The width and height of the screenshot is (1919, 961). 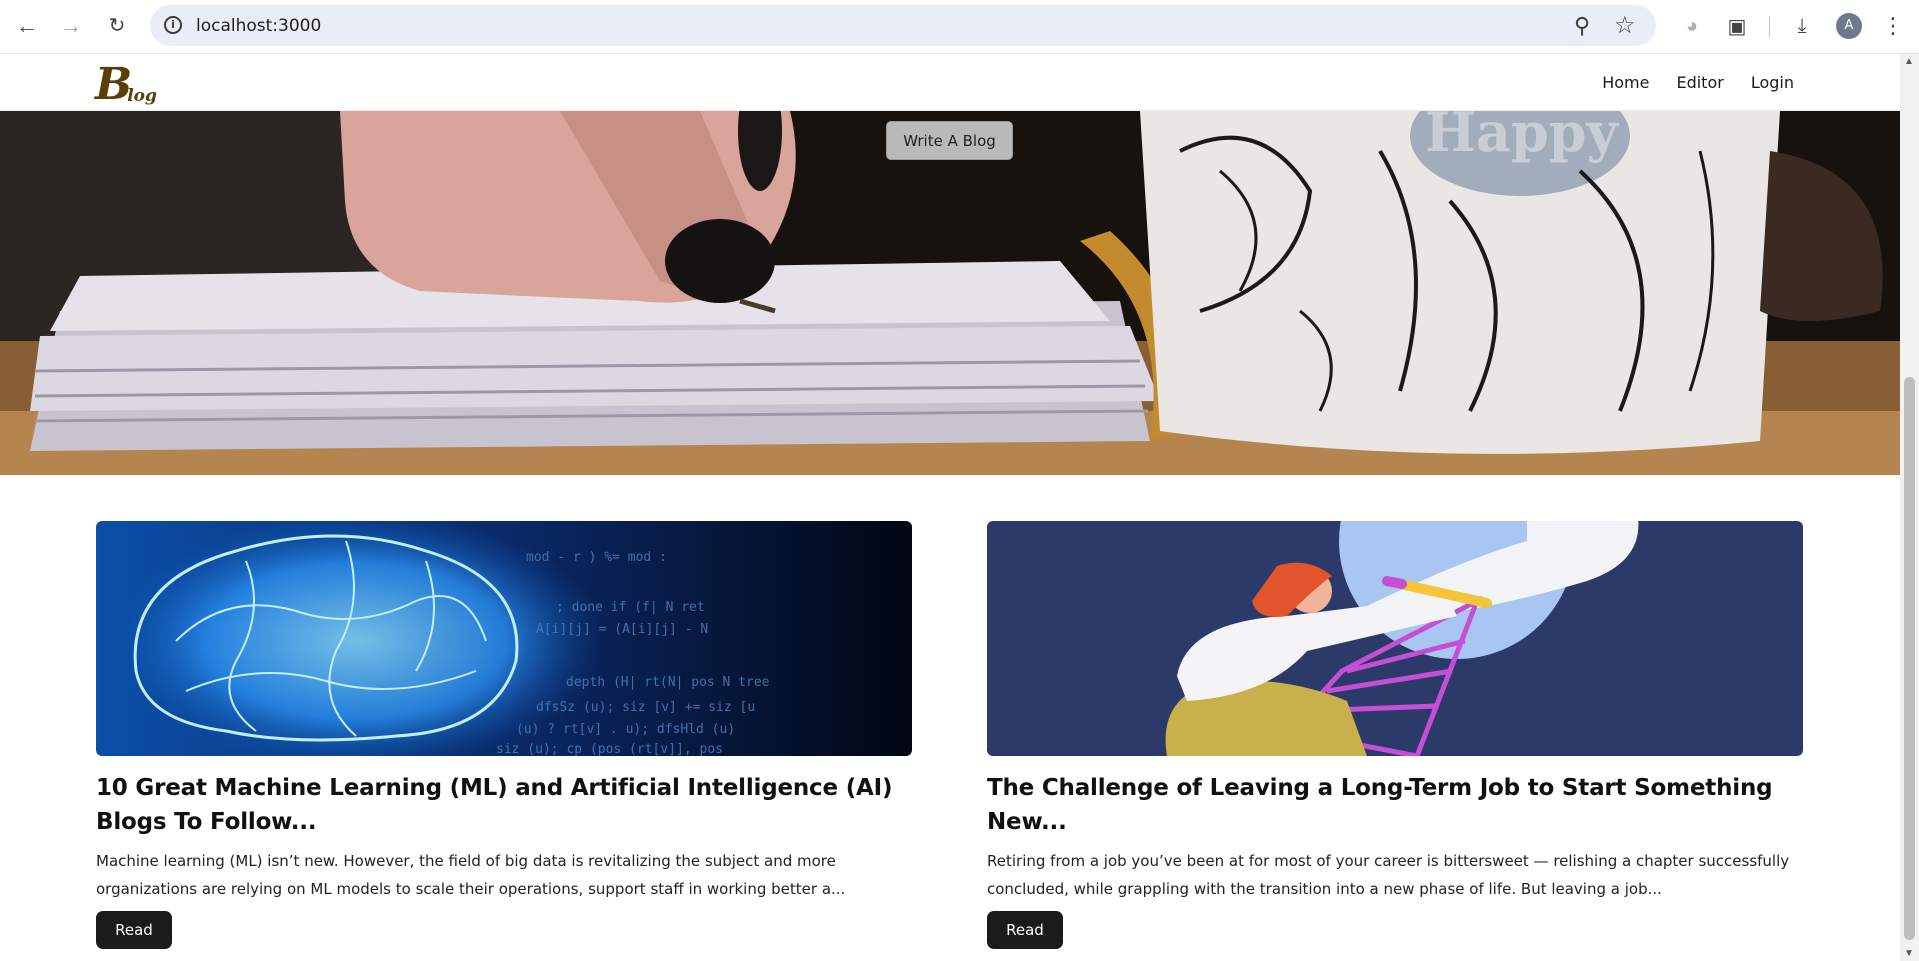 I want to click on svg-text: siz (u); cp (pos (rt[v]], pos, so click(x=609, y=749).